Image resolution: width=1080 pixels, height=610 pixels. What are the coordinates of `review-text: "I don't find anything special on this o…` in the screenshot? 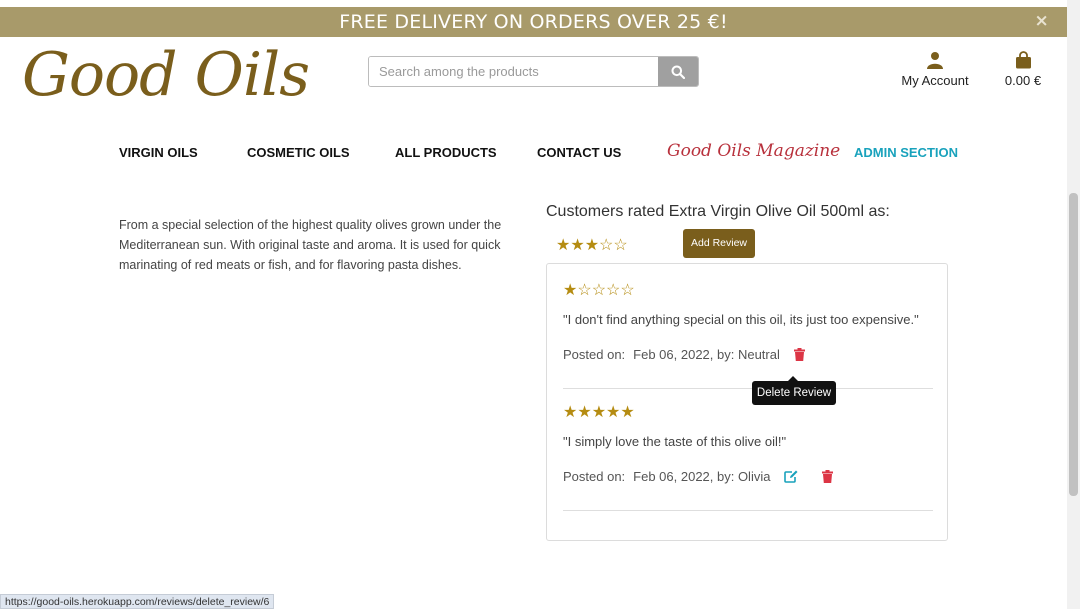 It's located at (741, 319).